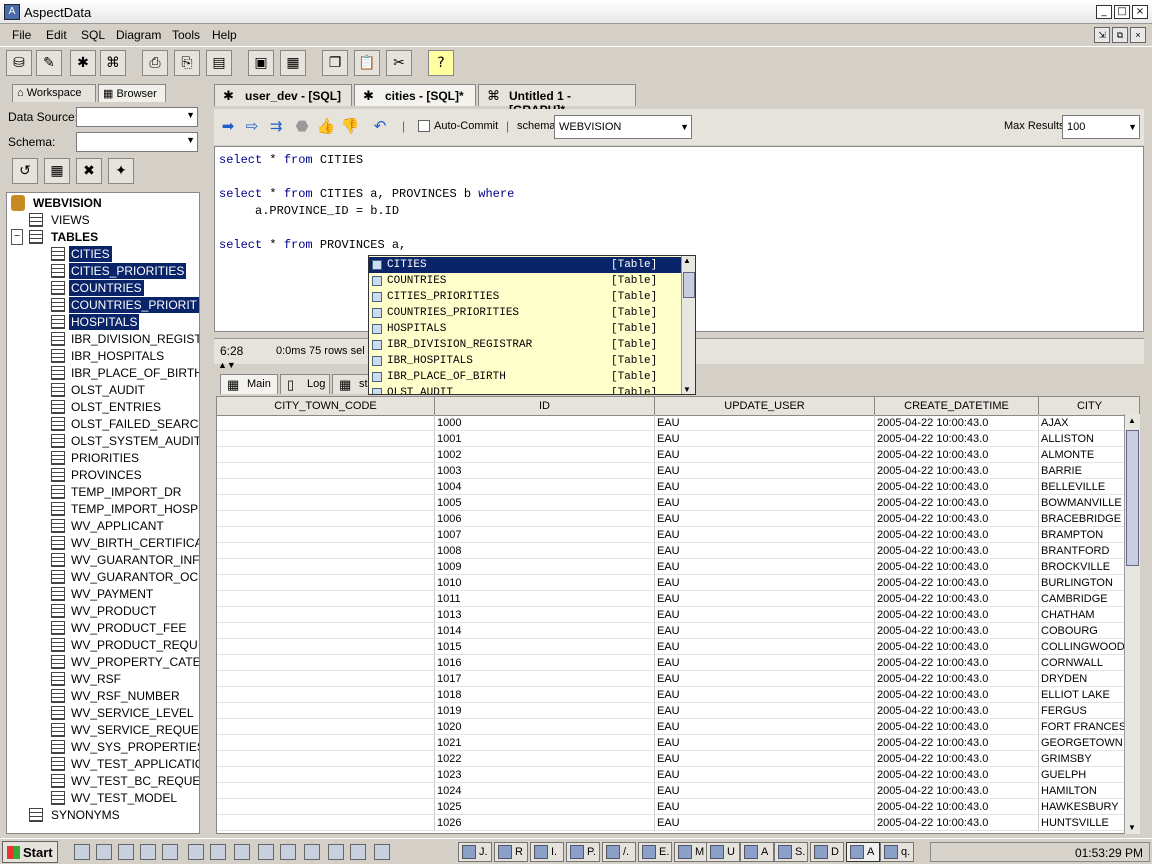 The width and height of the screenshot is (1152, 864). I want to click on tree-table-item: CITIES_PRIORITIES, so click(128, 271).